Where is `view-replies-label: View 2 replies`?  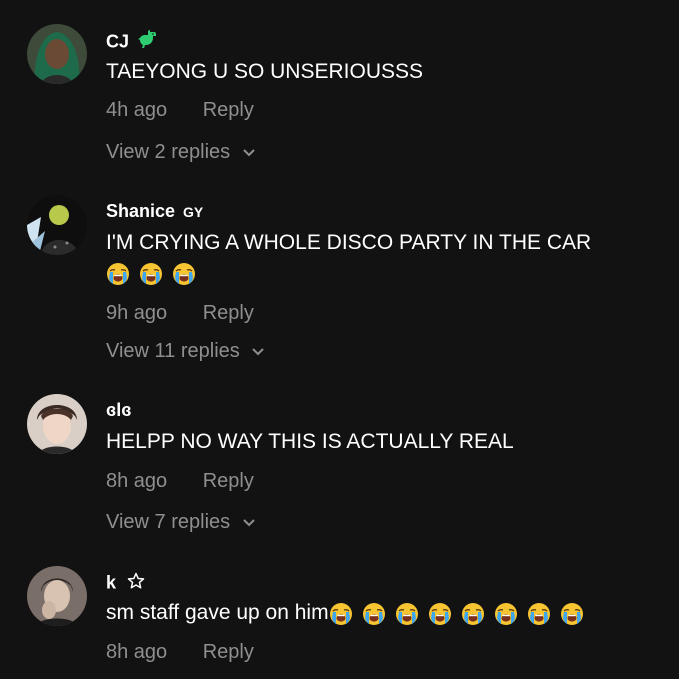 view-replies-label: View 2 replies is located at coordinates (168, 152).